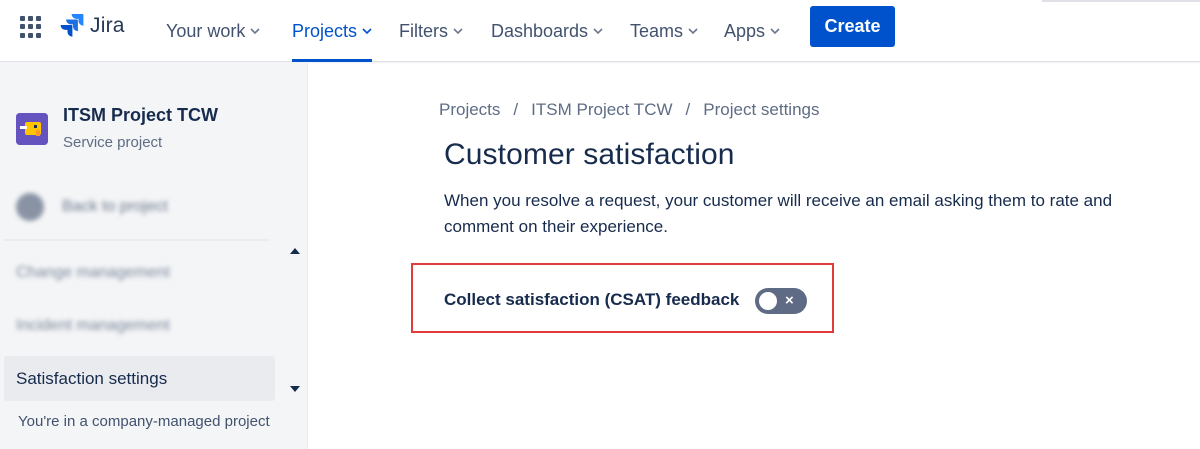 The image size is (1200, 449). Describe the element at coordinates (93, 326) in the screenshot. I see `sidebar-item-incident-management: Incident management` at that location.